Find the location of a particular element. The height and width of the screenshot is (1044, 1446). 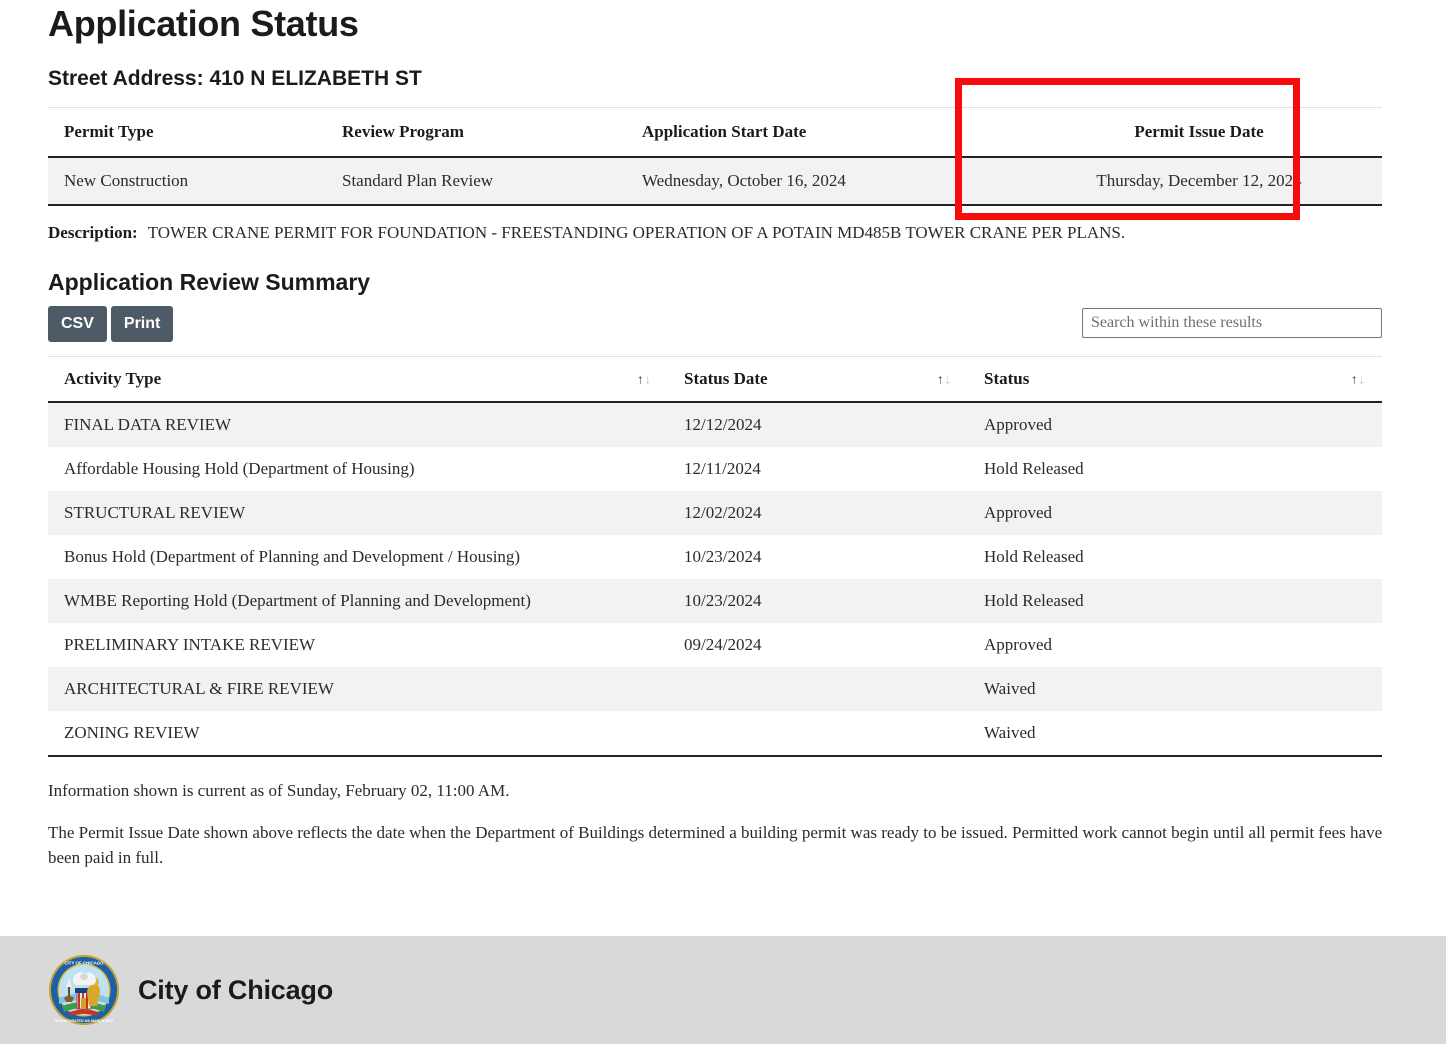

sort-toggle-status: ↑↓ is located at coordinates (1358, 378).